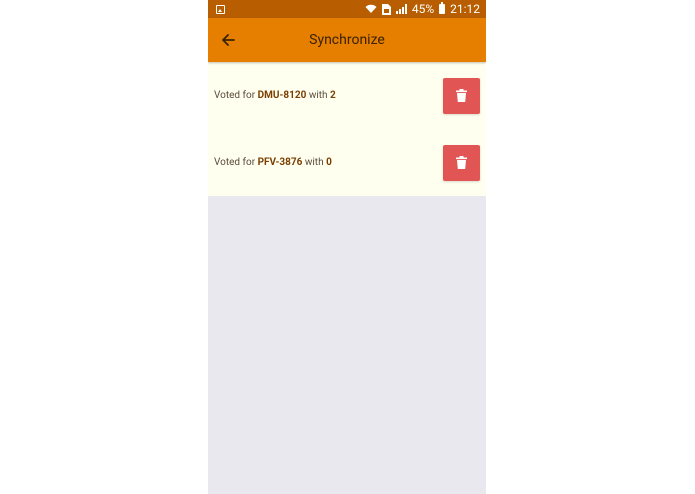 Image resolution: width=695 pixels, height=494 pixels. What do you see at coordinates (401, 9) in the screenshot?
I see `signal-icon` at bounding box center [401, 9].